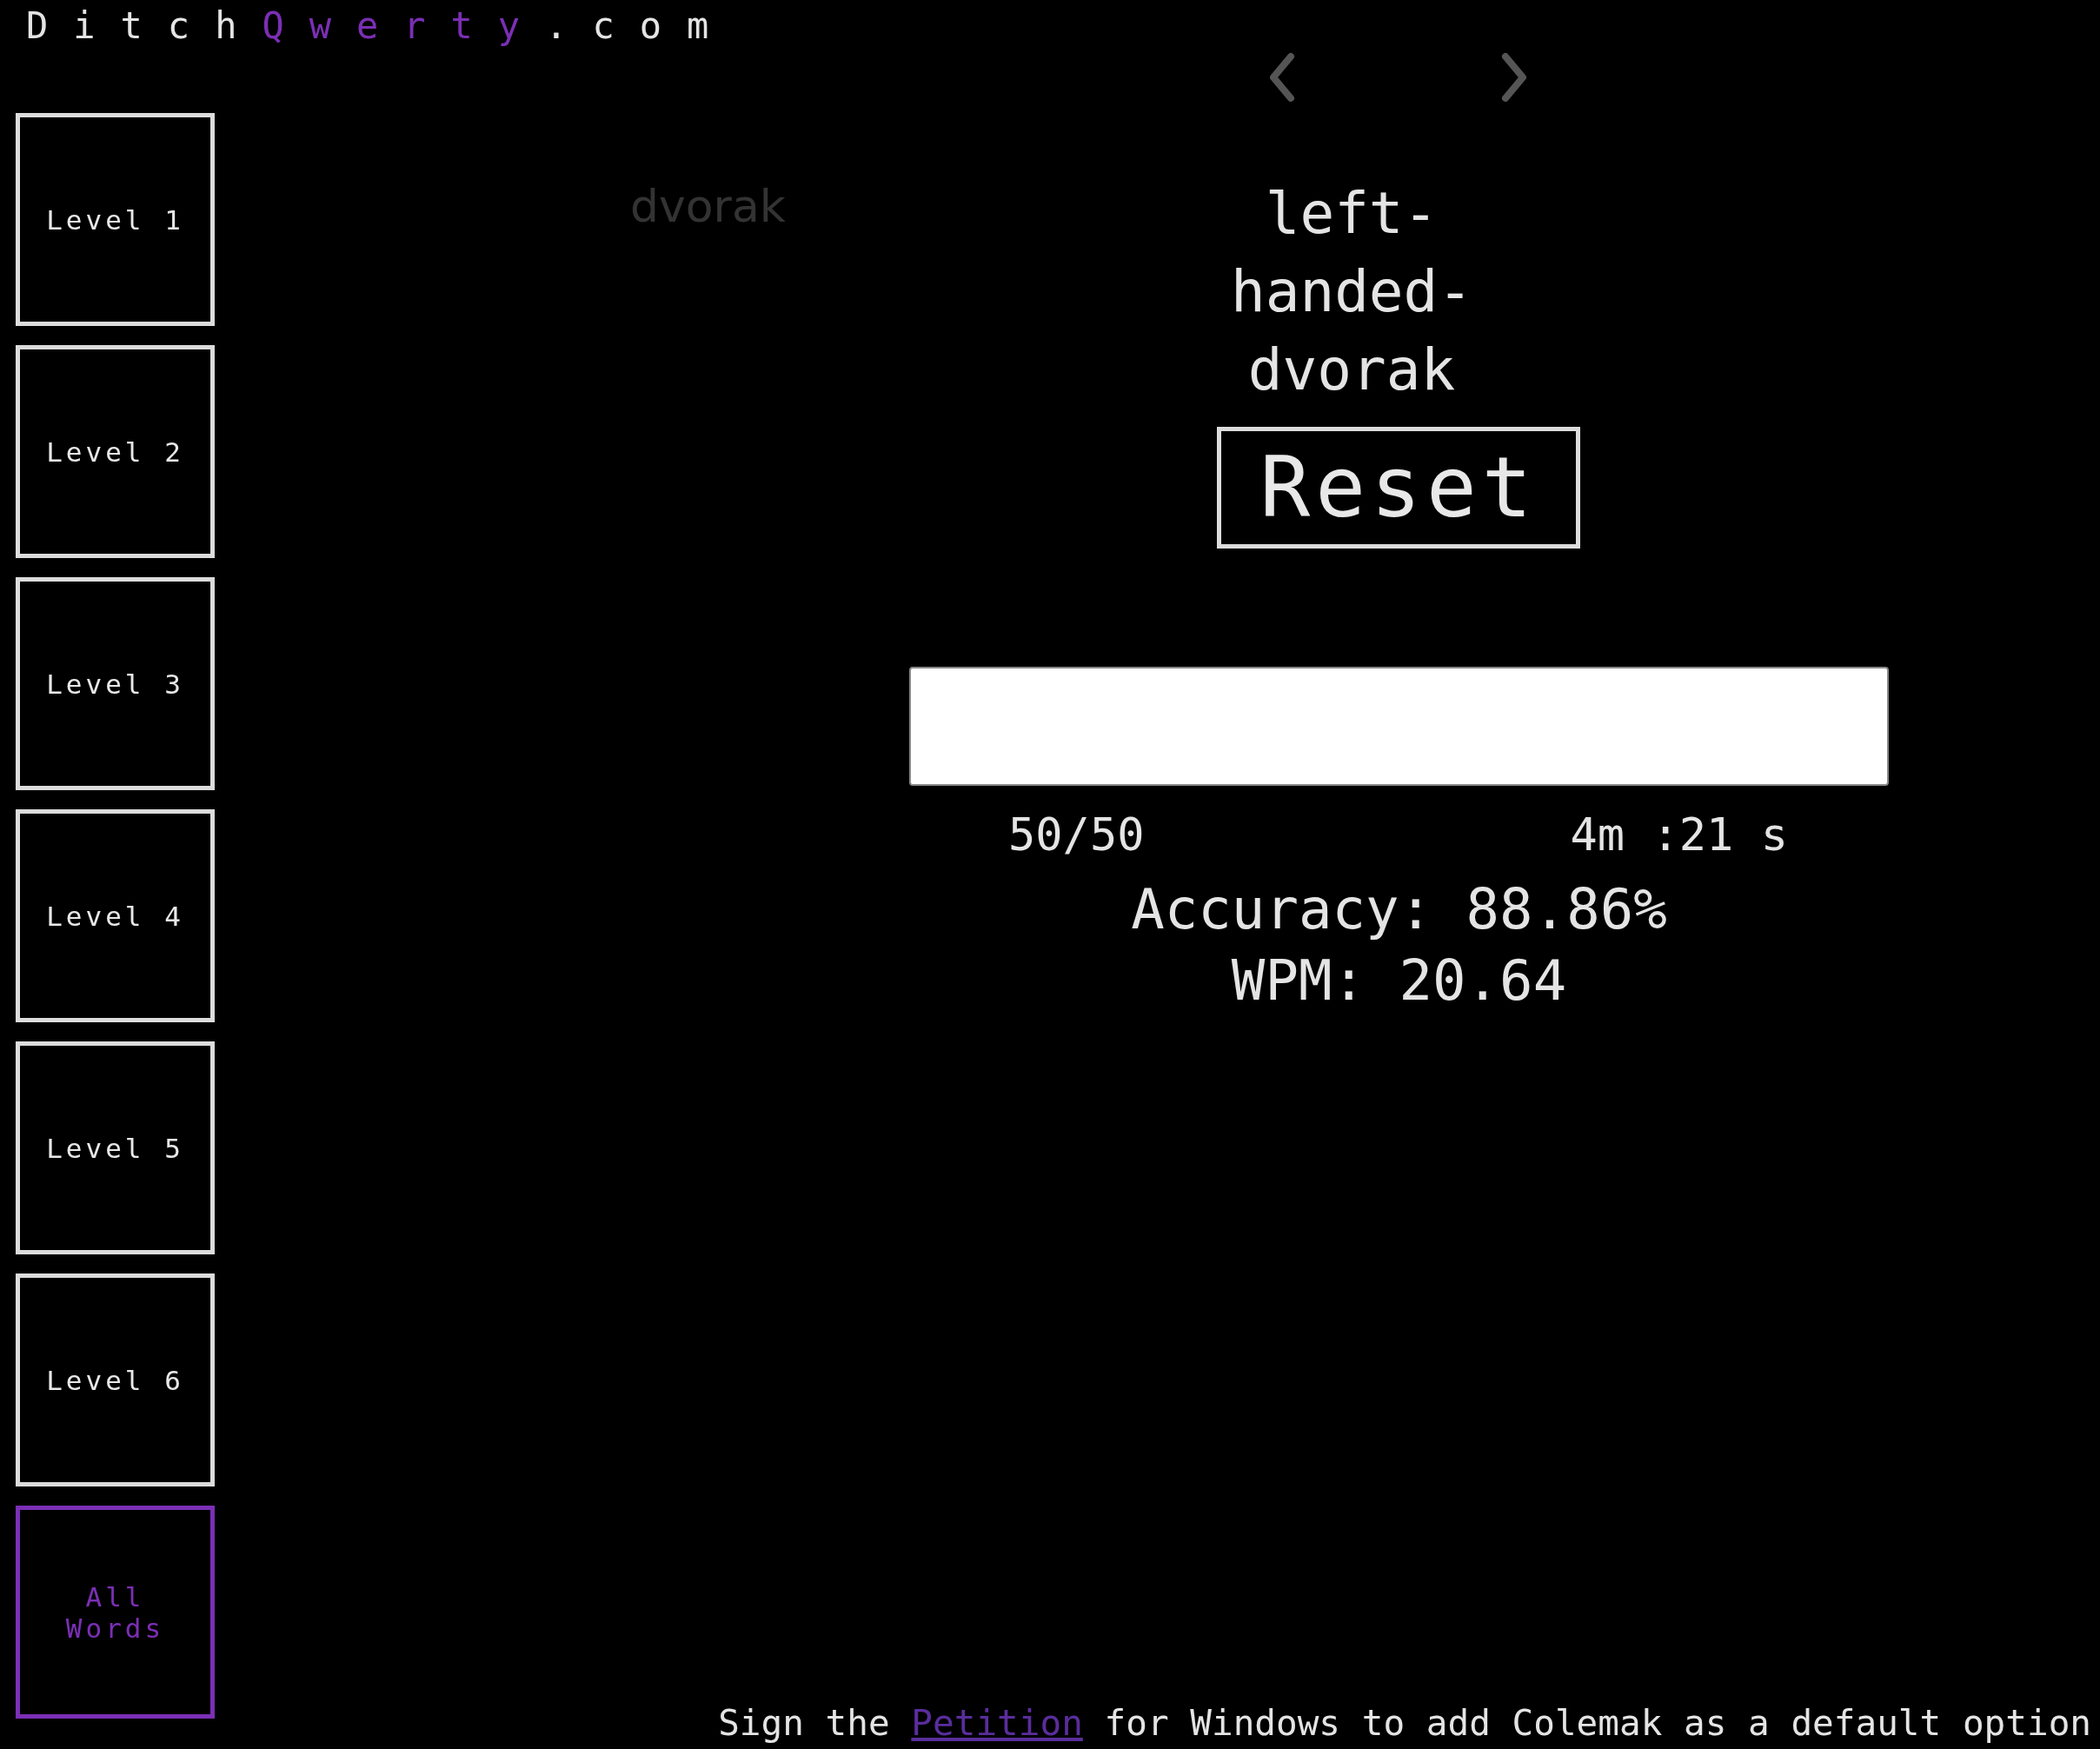 Image resolution: width=2100 pixels, height=1749 pixels. I want to click on level-button: Level 1, so click(115, 219).